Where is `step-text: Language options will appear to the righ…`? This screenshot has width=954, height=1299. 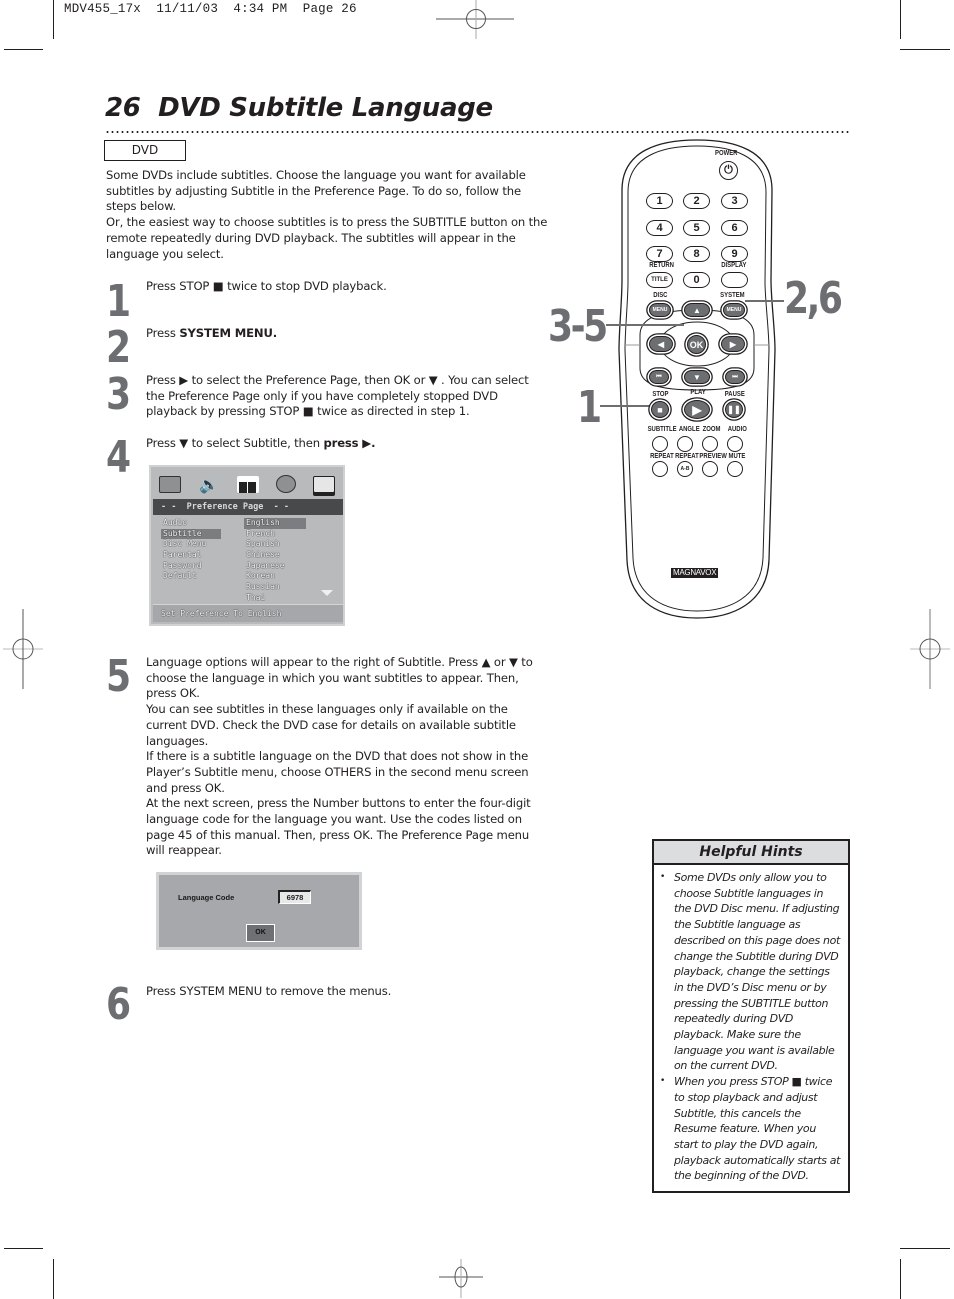
step-text: Language options will appear to the righ… is located at coordinates (348, 757).